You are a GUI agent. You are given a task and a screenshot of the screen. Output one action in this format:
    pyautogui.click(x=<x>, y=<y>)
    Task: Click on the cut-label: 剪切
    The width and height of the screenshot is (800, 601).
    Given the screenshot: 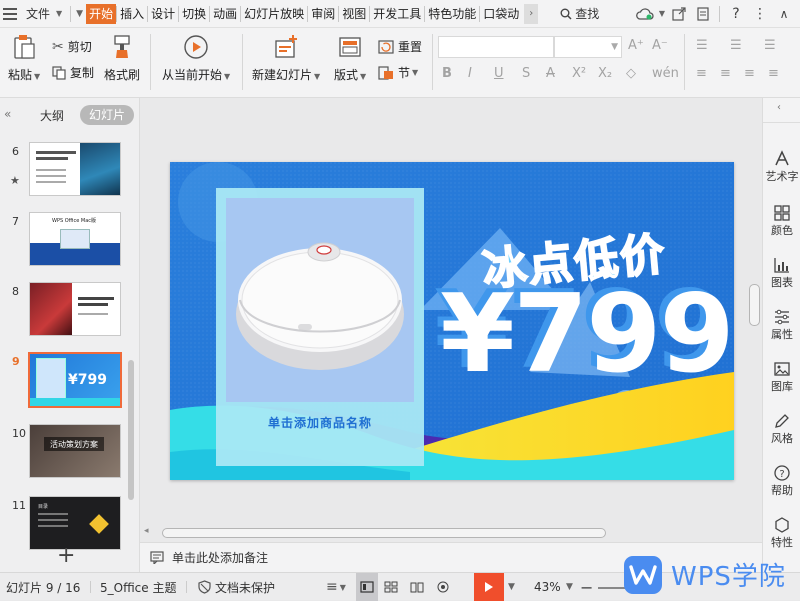 What is the action you would take?
    pyautogui.click(x=79, y=47)
    